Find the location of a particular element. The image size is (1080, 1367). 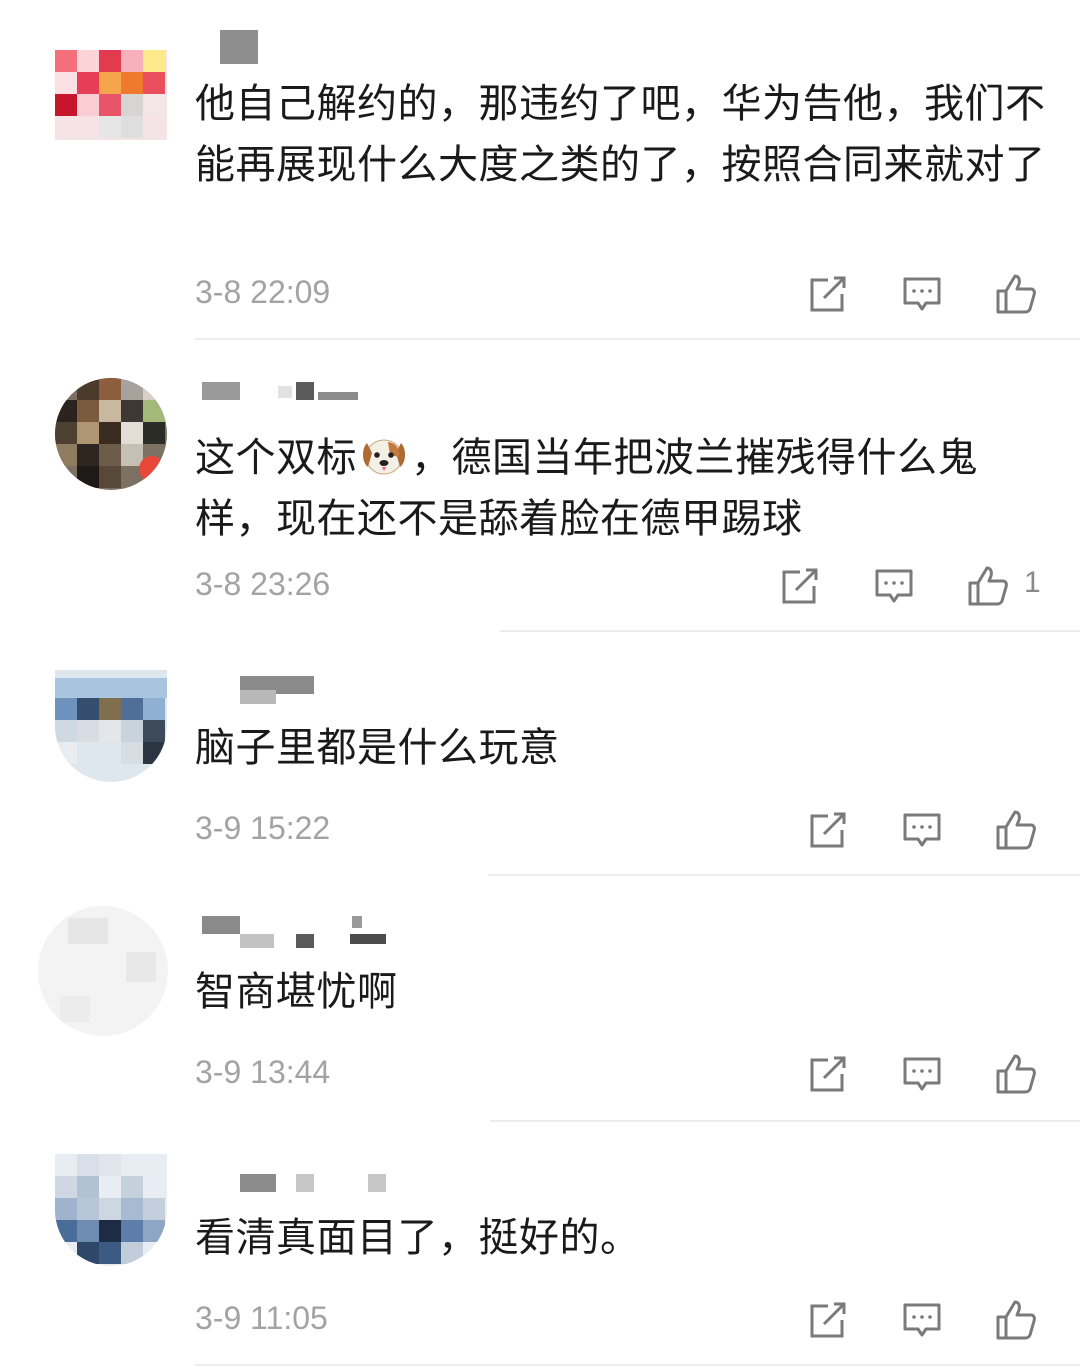

comment-time: 3-8 23:26 is located at coordinates (263, 584).